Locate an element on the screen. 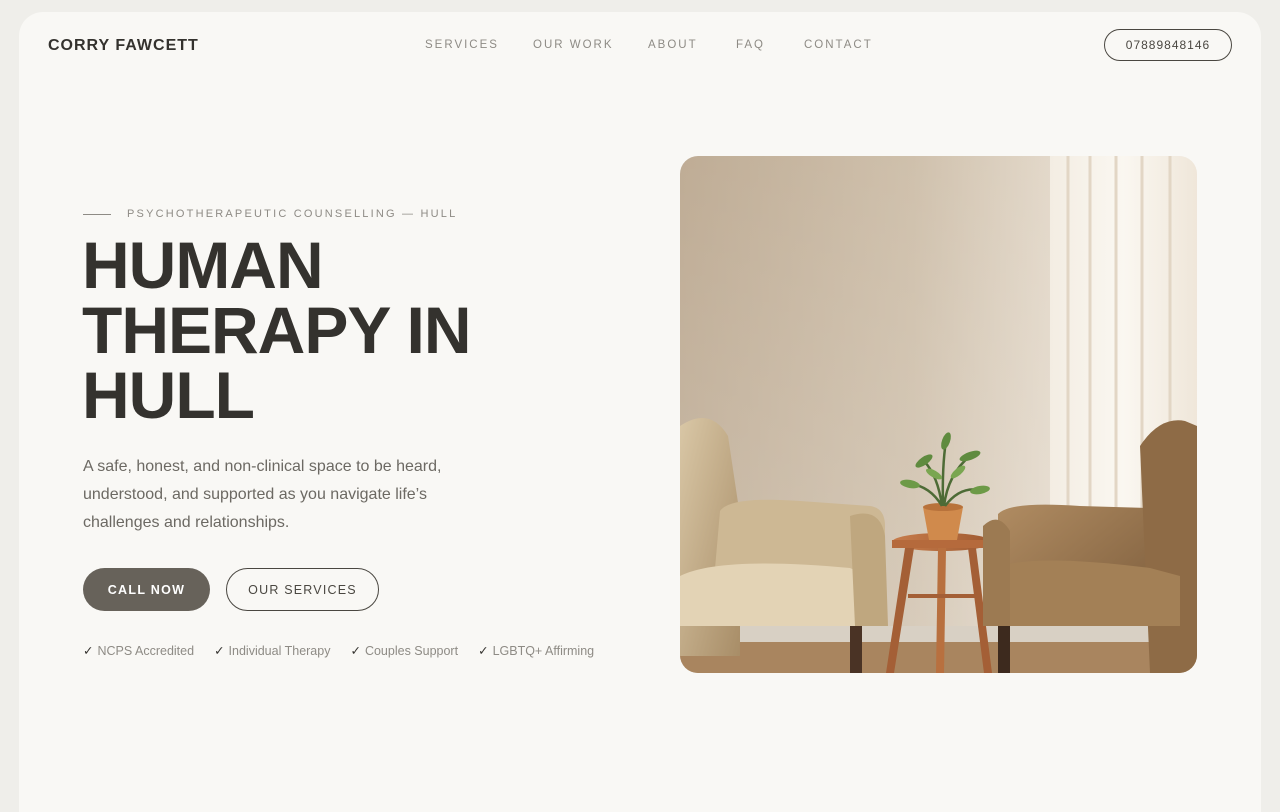 The height and width of the screenshot is (812, 1280). hero-eyebrow: PSYCHOTHERAPEUTIC COUNSELLING — HULL is located at coordinates (270, 214).